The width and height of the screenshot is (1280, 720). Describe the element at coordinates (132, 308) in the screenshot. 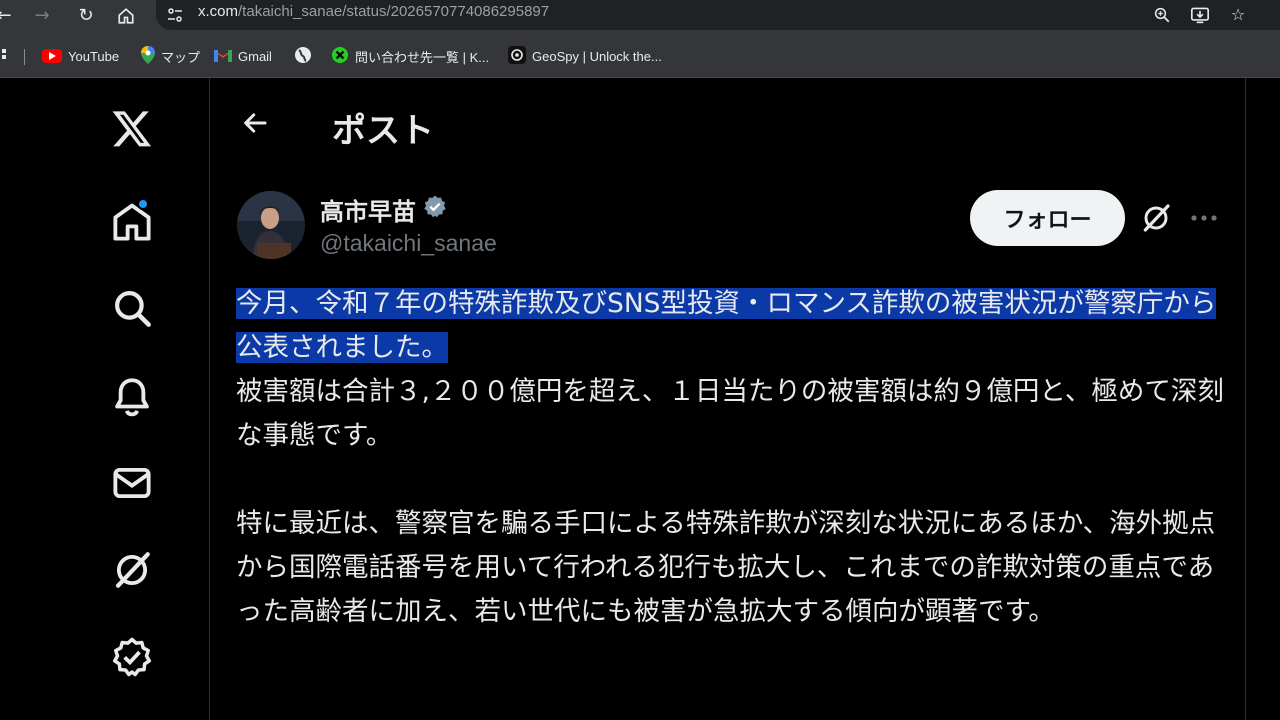

I see `search-nav-icon` at that location.